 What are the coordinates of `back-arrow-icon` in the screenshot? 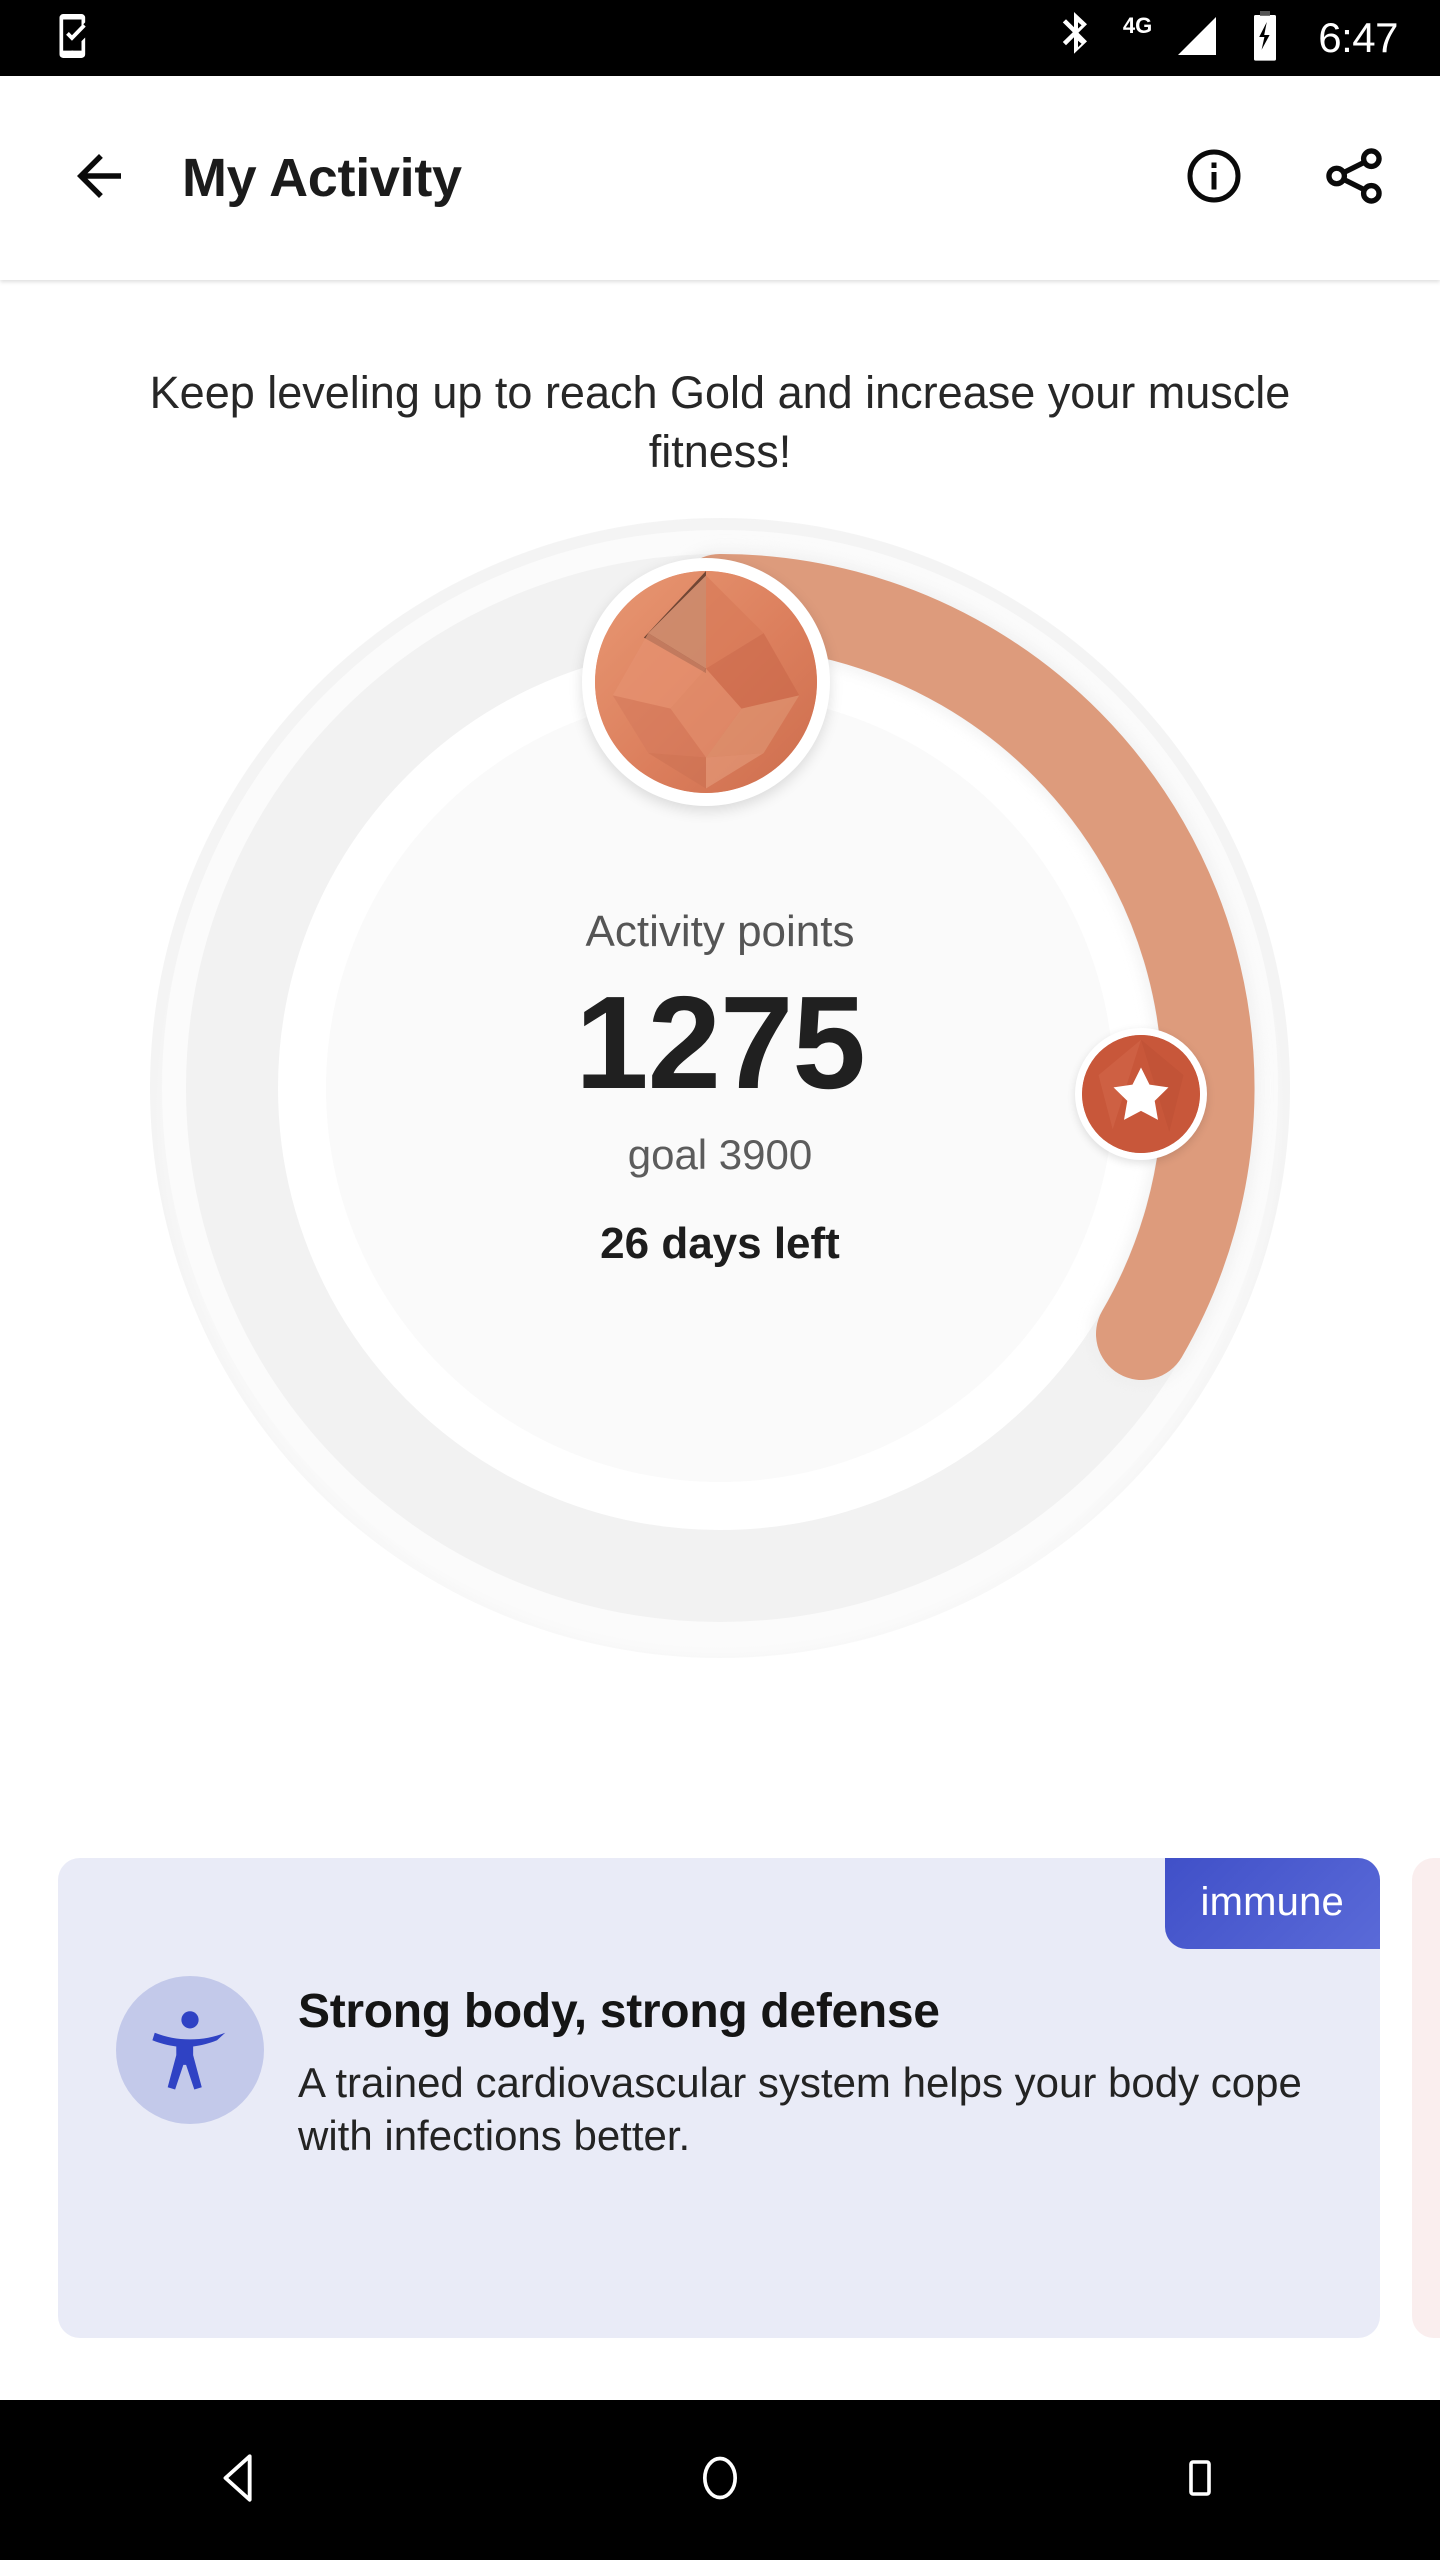 It's located at (99, 178).